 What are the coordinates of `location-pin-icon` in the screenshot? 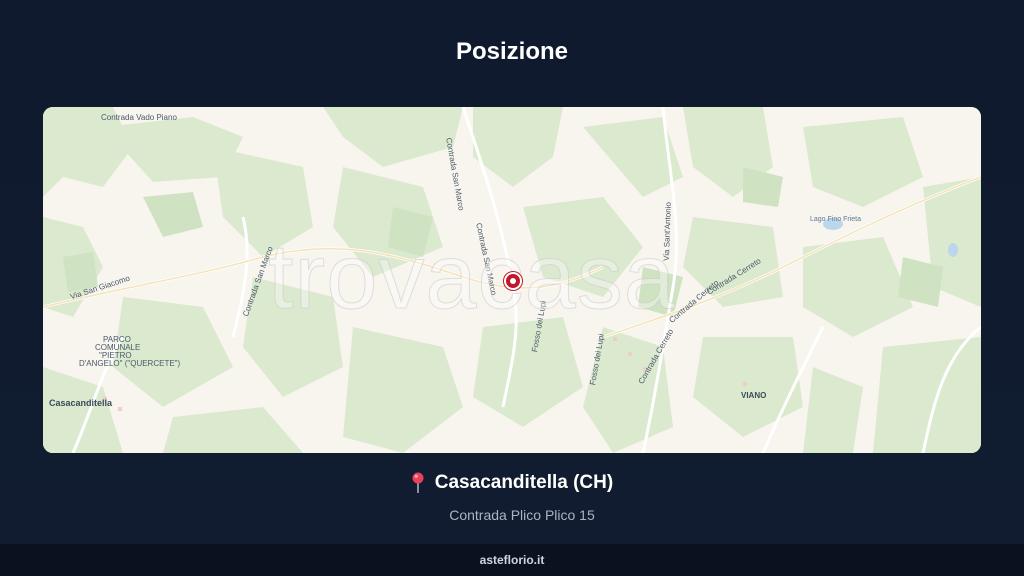 It's located at (418, 483).